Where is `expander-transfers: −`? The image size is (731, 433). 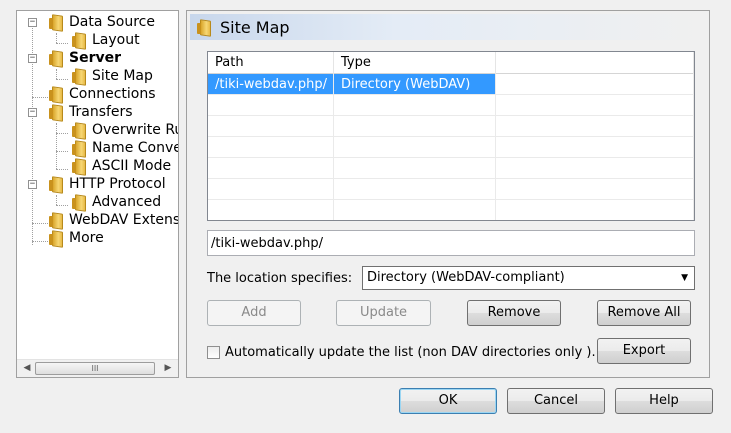
expander-transfers: − is located at coordinates (32, 112).